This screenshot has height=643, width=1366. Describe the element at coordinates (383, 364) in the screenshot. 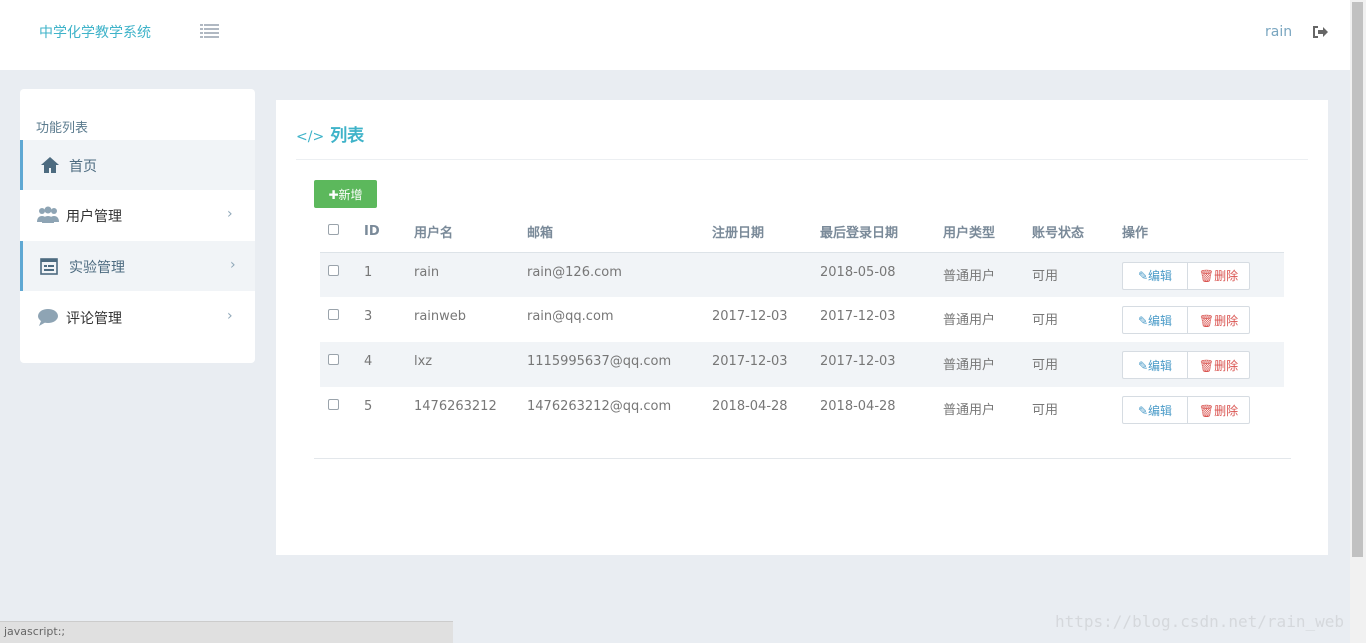

I see `cell-id: 4` at that location.